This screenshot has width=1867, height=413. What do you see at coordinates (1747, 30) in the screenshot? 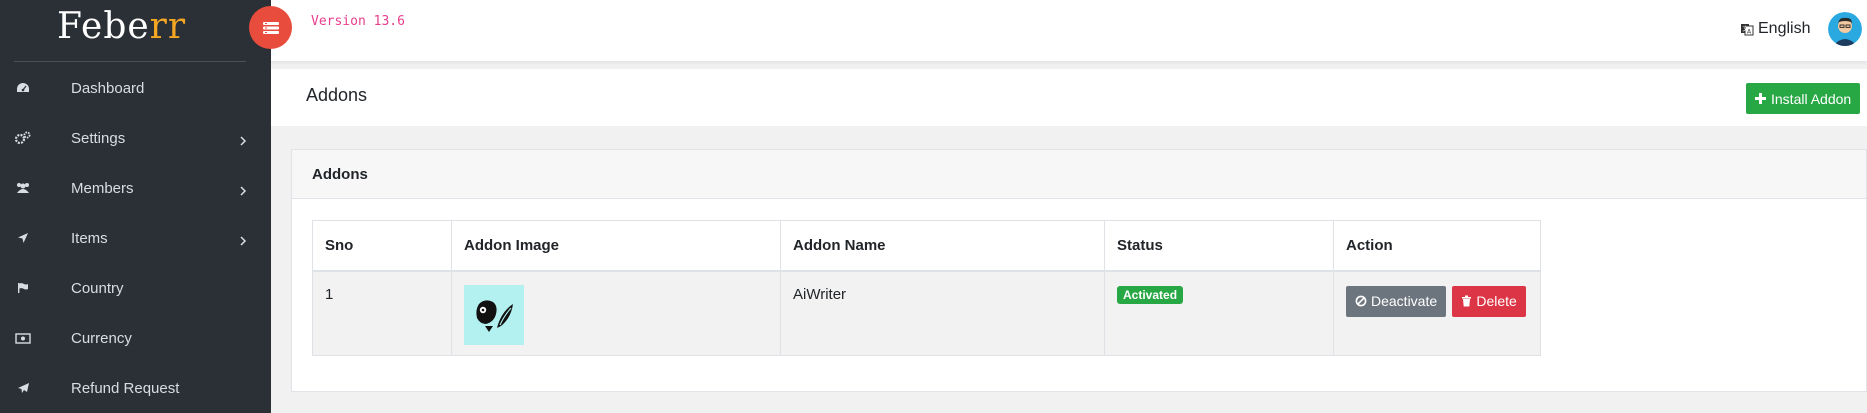
I see `language-icon: 文 A` at bounding box center [1747, 30].